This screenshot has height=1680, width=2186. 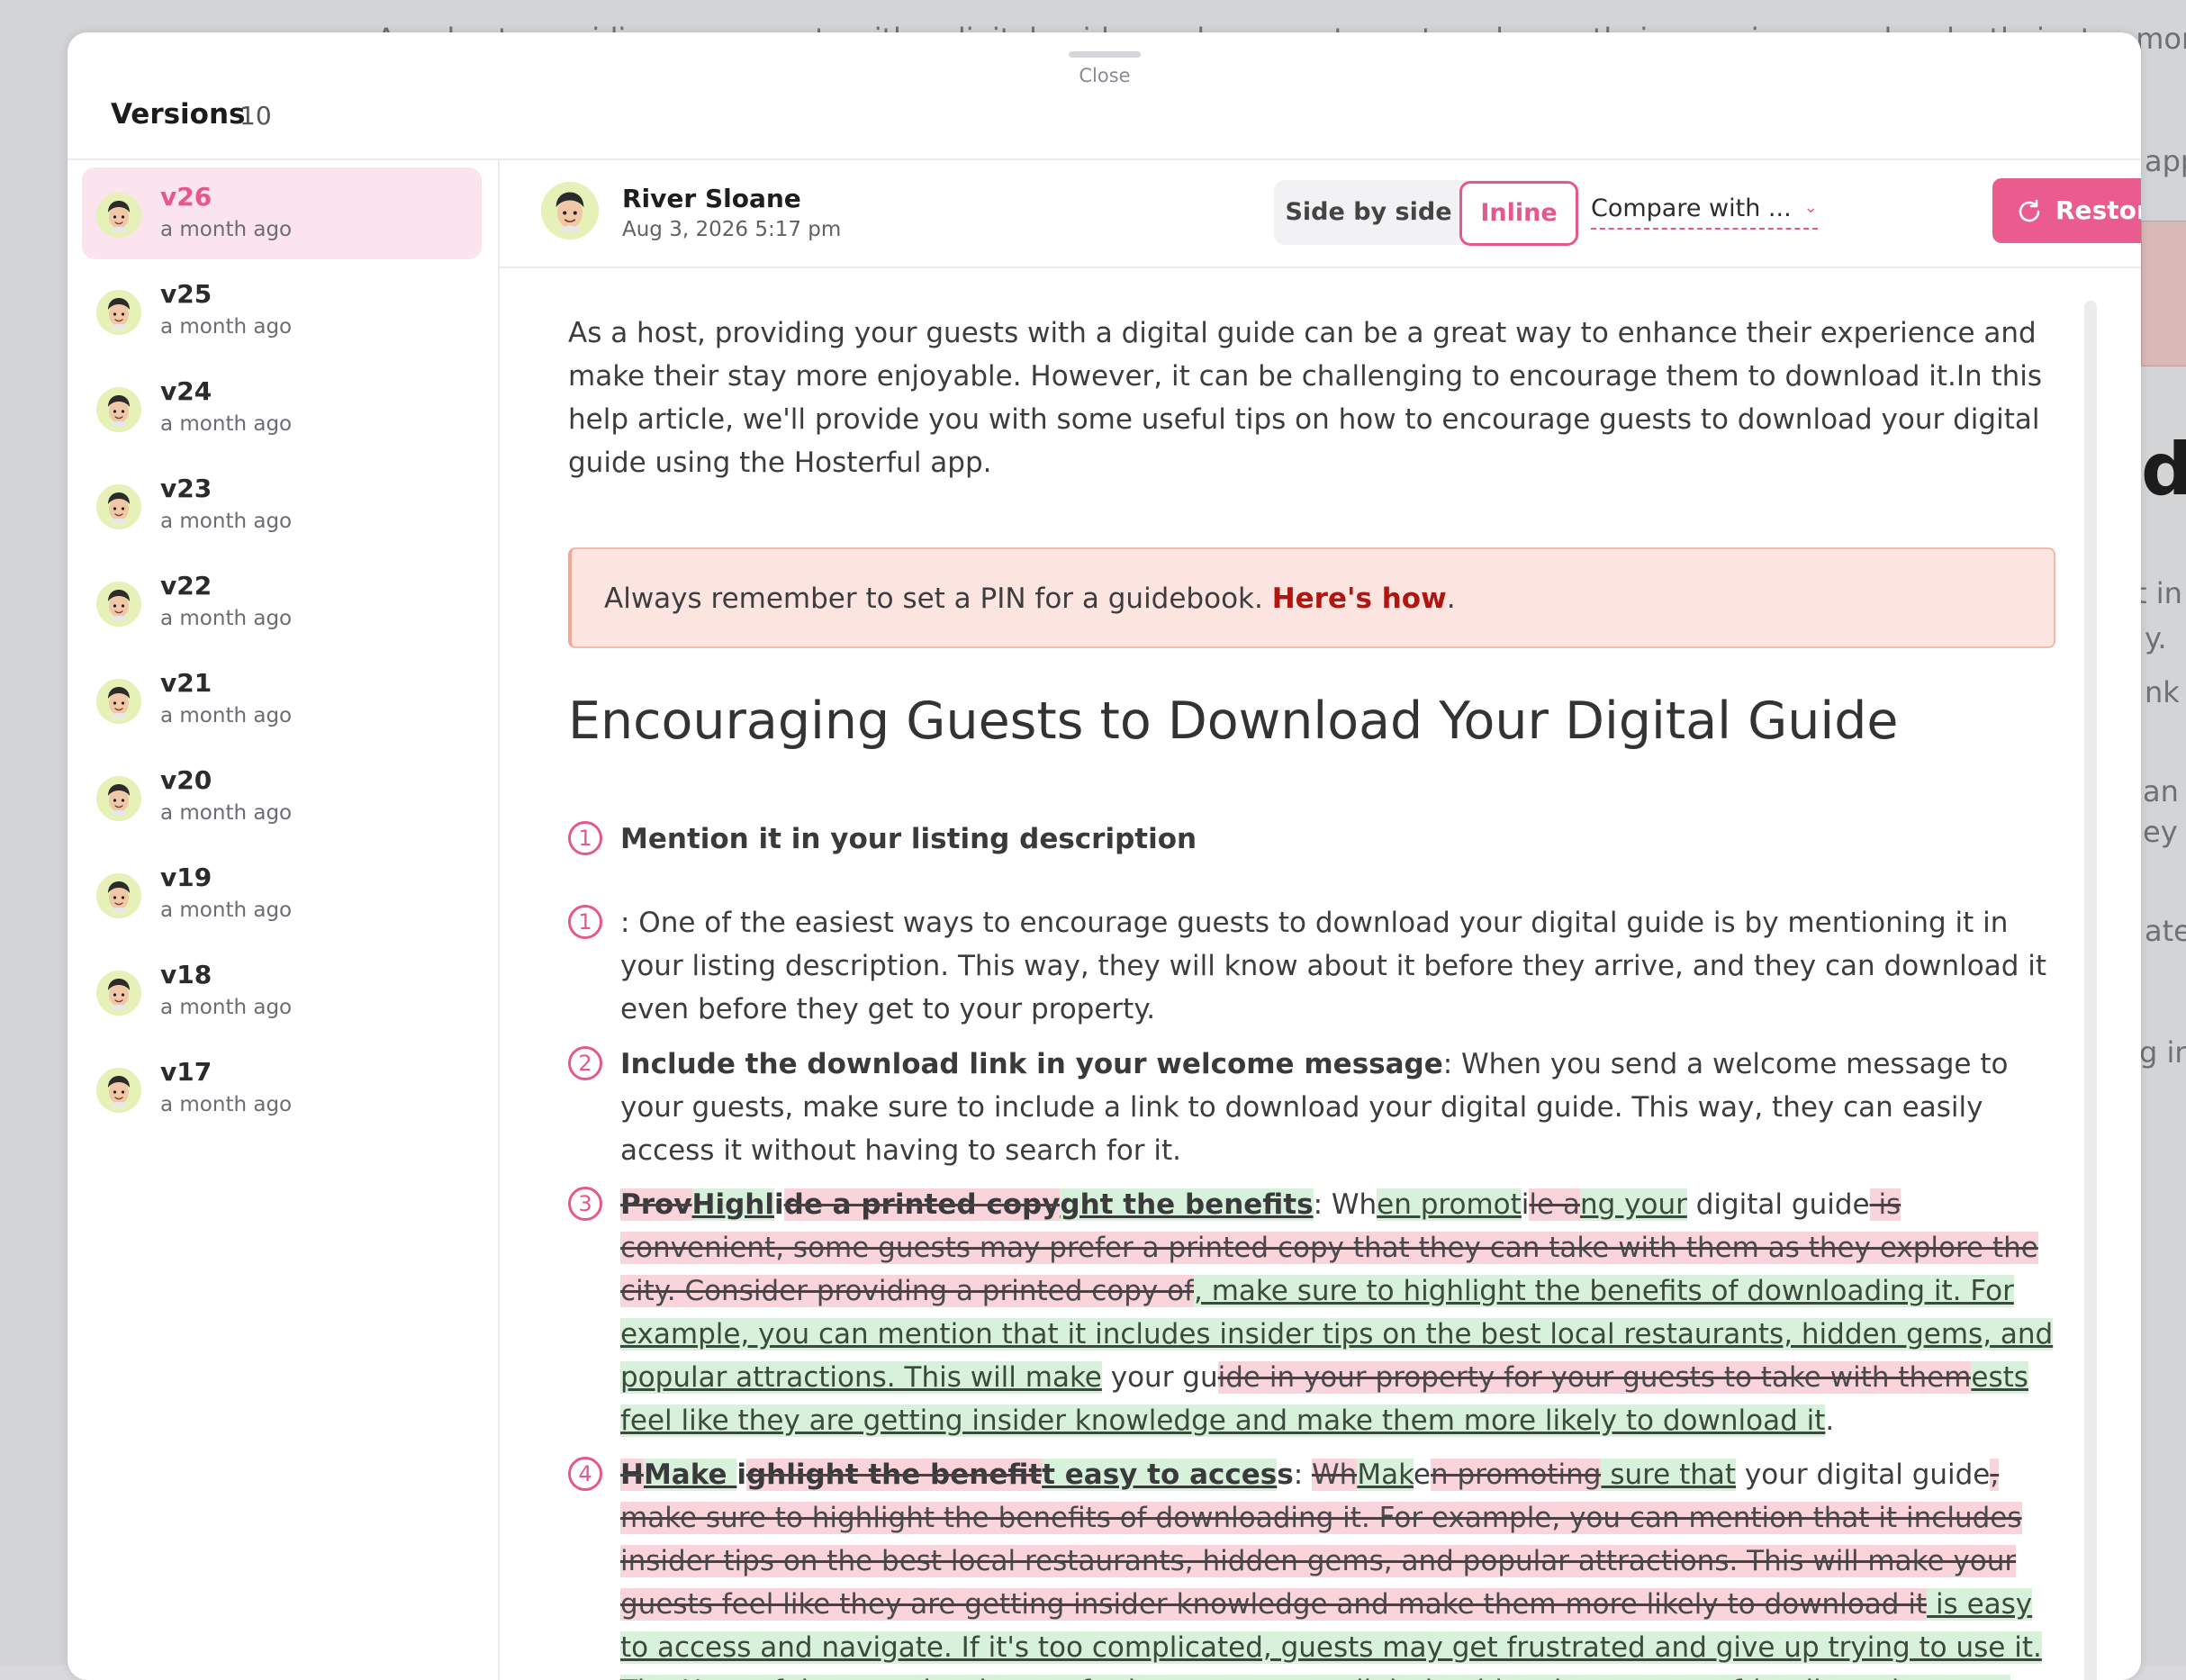 What do you see at coordinates (186, 294) in the screenshot?
I see `version-label: v25` at bounding box center [186, 294].